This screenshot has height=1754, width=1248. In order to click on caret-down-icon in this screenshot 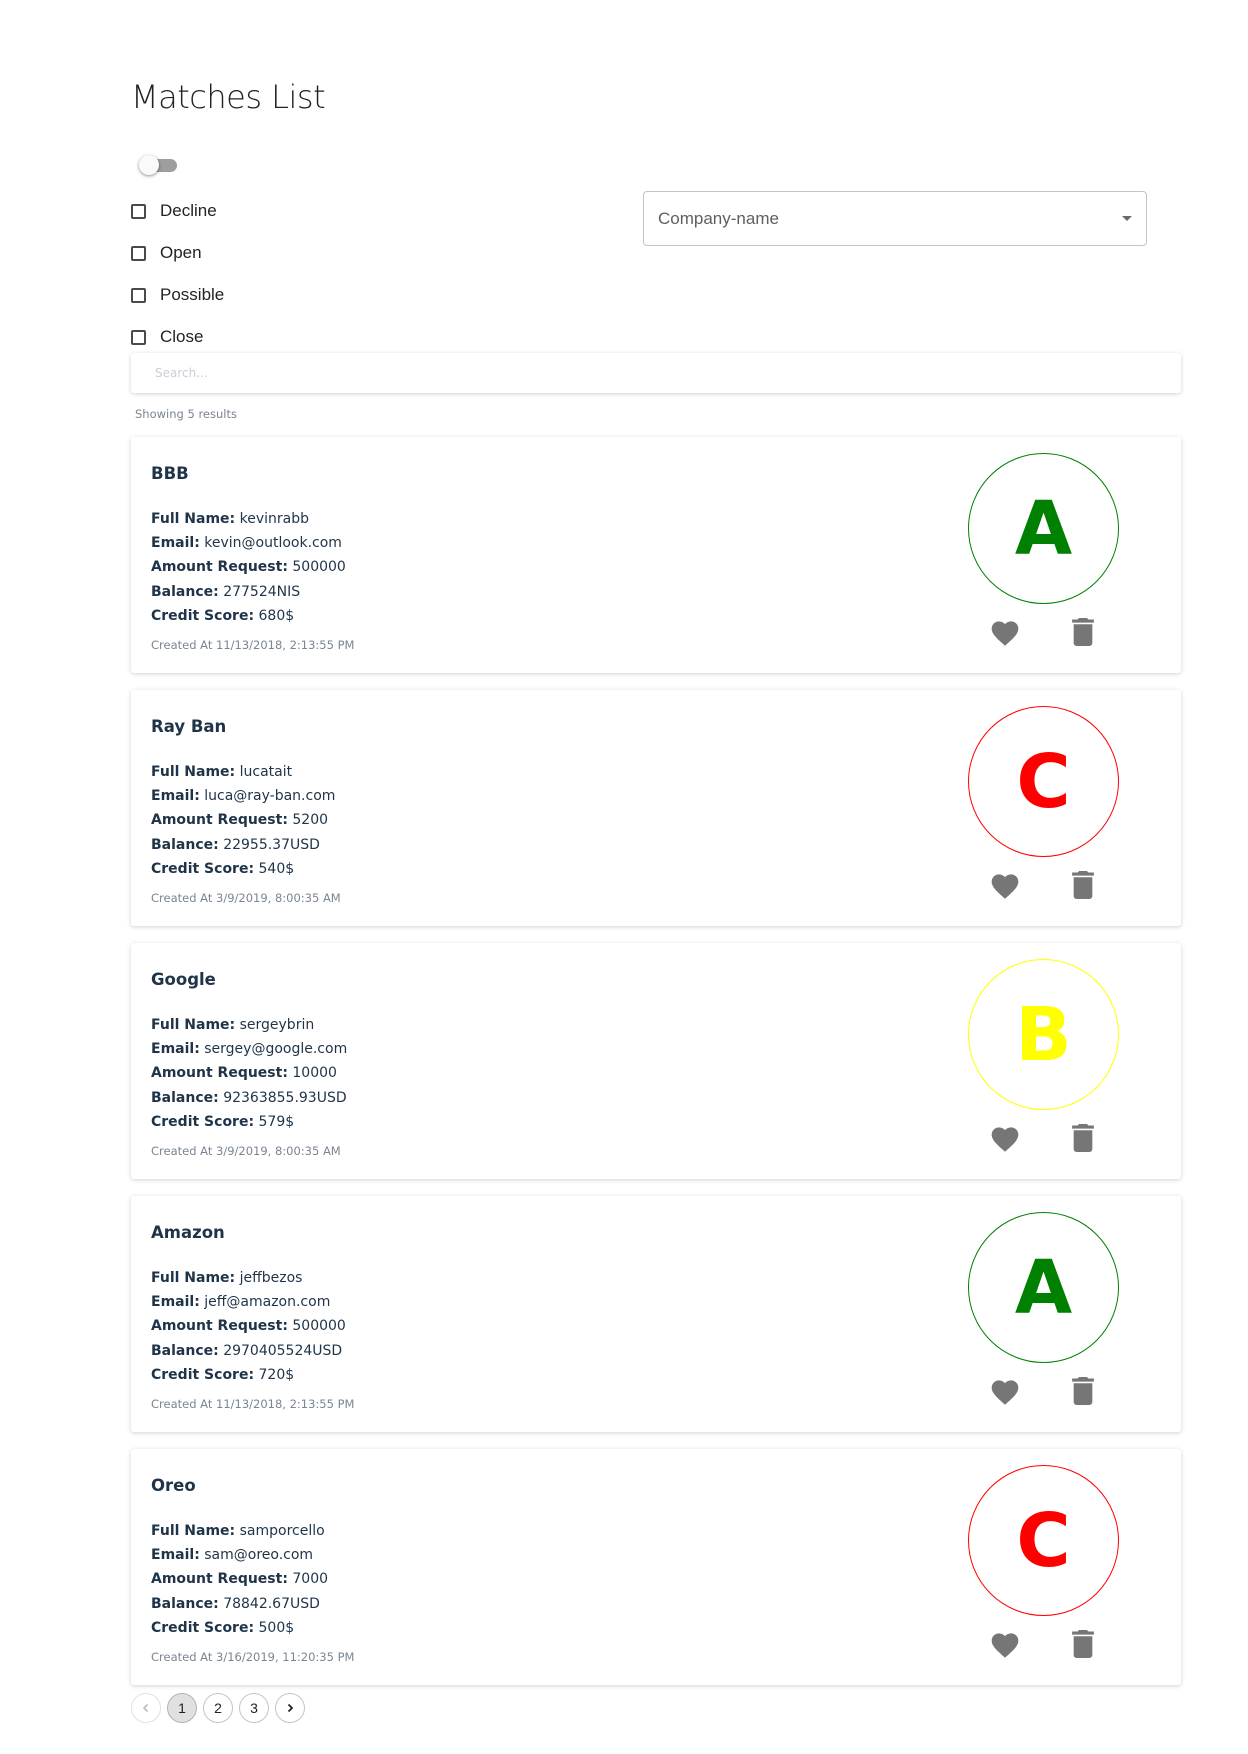, I will do `click(1127, 218)`.